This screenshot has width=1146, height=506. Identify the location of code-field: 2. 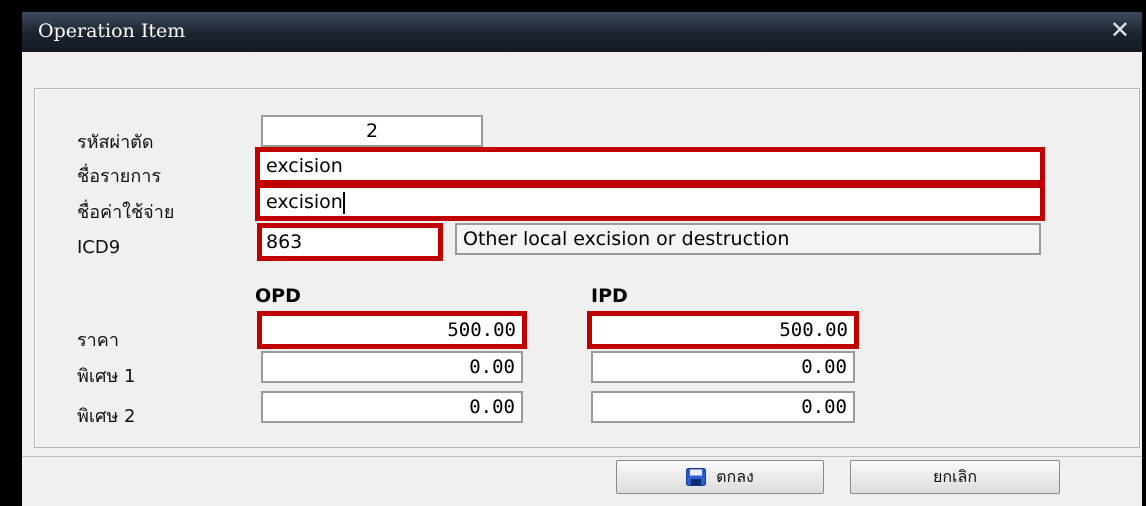
(372, 131).